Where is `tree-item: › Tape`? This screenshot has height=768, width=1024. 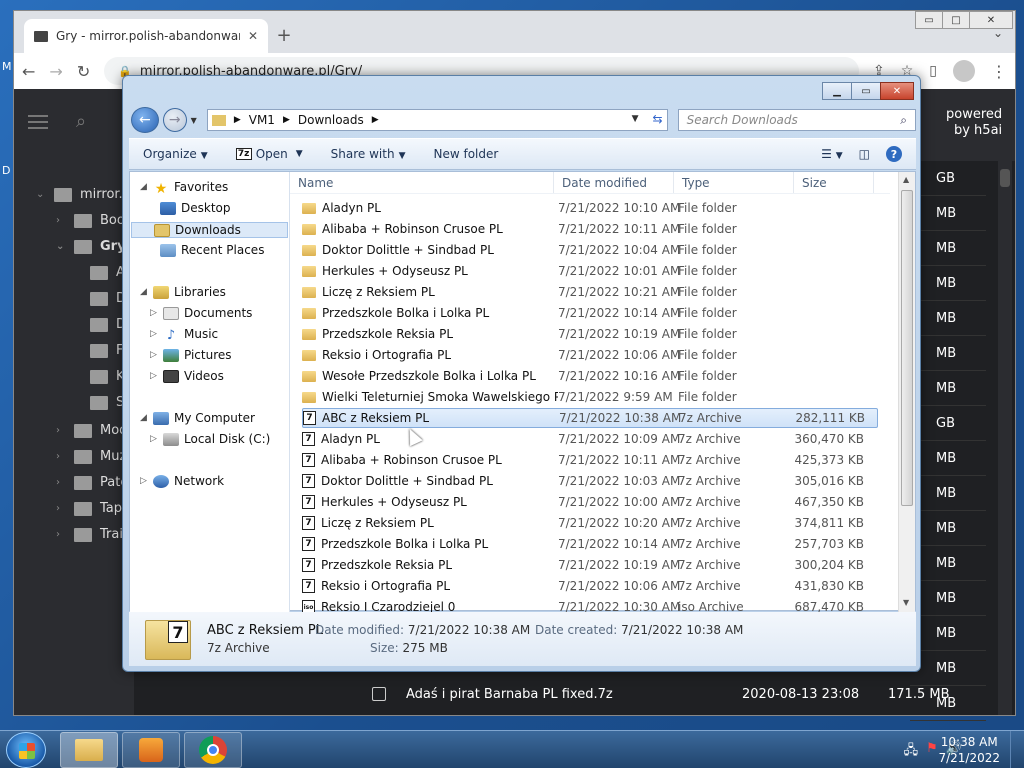 tree-item: › Tape is located at coordinates (93, 508).